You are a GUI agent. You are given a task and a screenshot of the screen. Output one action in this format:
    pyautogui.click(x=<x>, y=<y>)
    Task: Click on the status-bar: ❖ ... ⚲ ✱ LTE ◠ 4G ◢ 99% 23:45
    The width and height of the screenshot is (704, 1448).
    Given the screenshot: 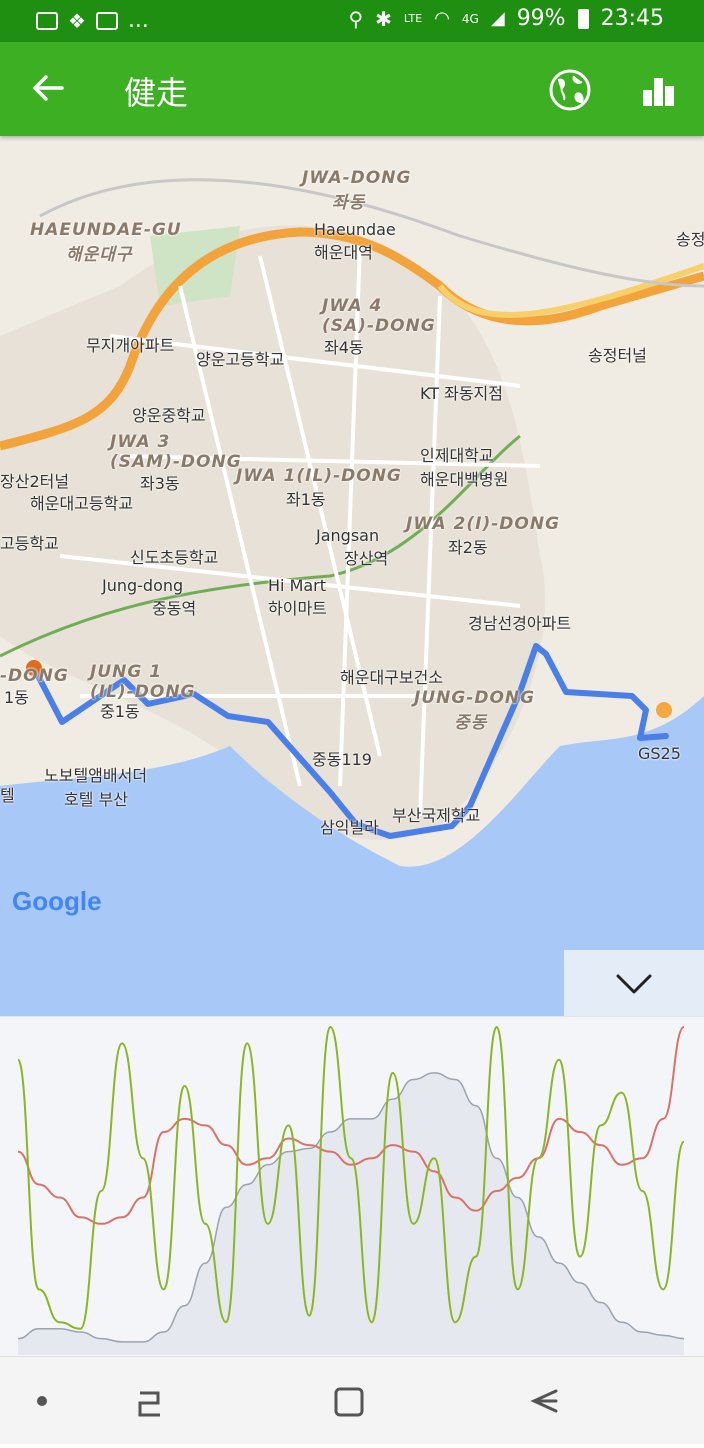 What is the action you would take?
    pyautogui.click(x=352, y=21)
    